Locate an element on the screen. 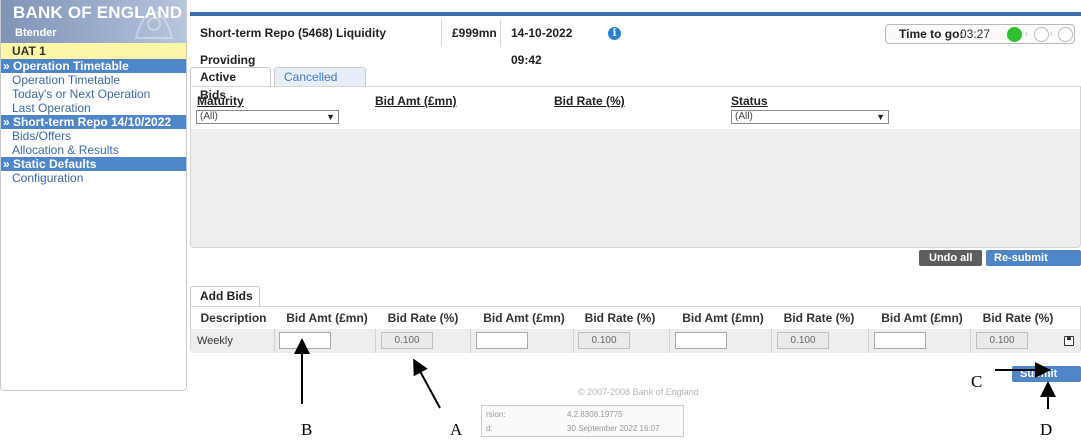 The width and height of the screenshot is (1081, 441). version-value: 4.2.8308.19775 is located at coordinates (595, 414).